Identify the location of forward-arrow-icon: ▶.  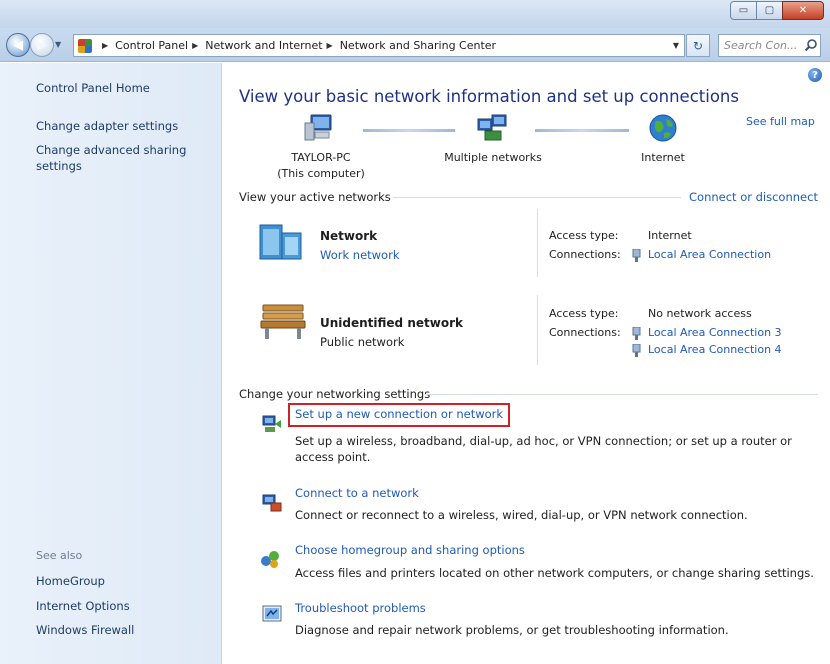
(42, 45).